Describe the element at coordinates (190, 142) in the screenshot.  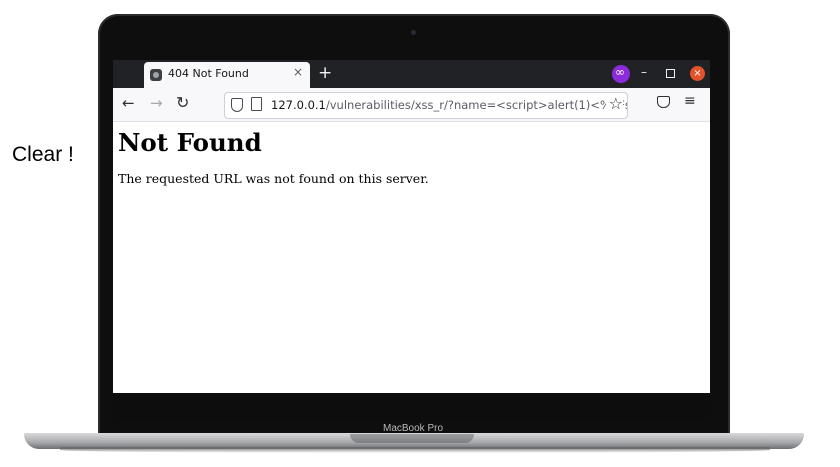
I see `page-title: Not Found` at that location.